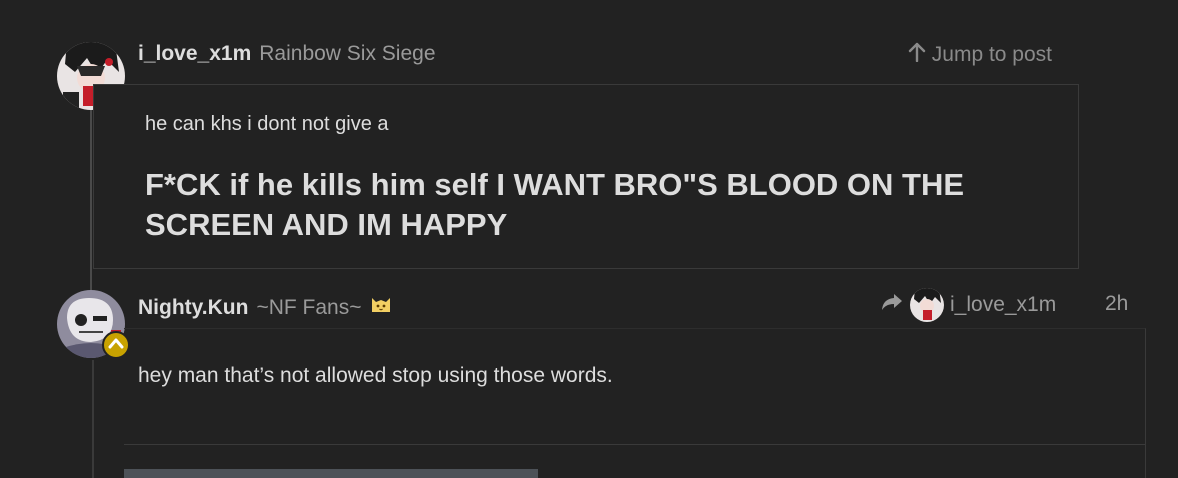  Describe the element at coordinates (1145, 461) in the screenshot. I see `post-border` at that location.